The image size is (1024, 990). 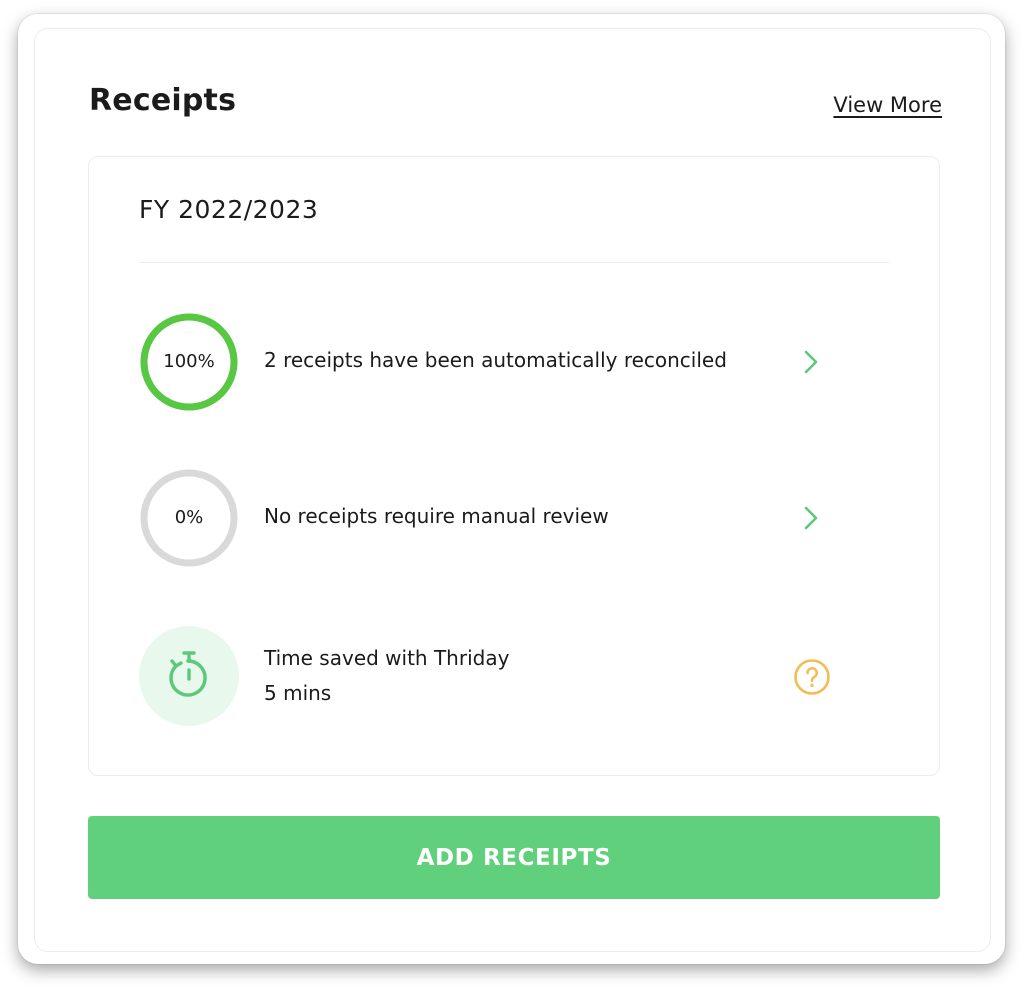 I want to click on time-saved-value: 5 mins, so click(x=298, y=693).